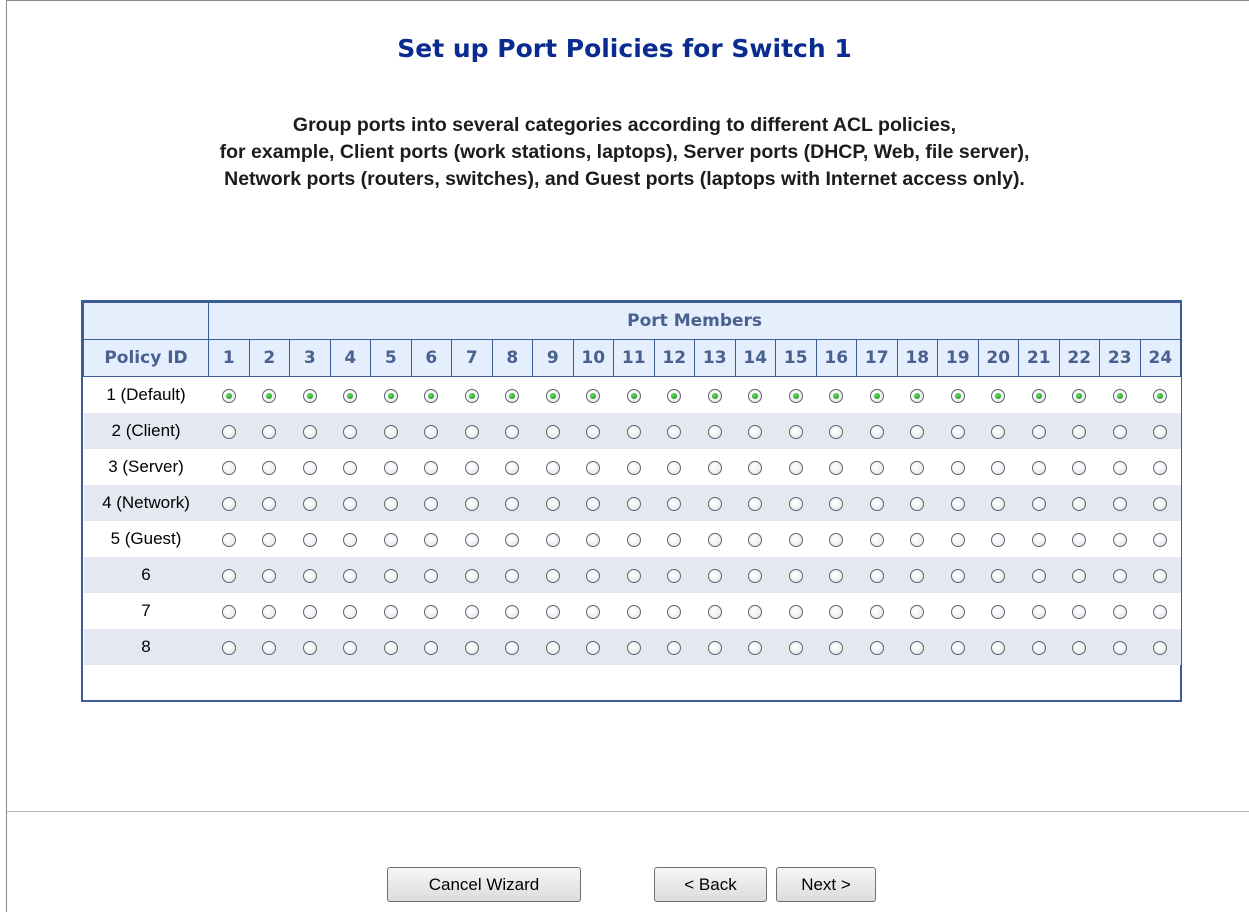 This screenshot has width=1249, height=912. Describe the element at coordinates (917, 539) in the screenshot. I see `policy-5-port-18-radio` at that location.